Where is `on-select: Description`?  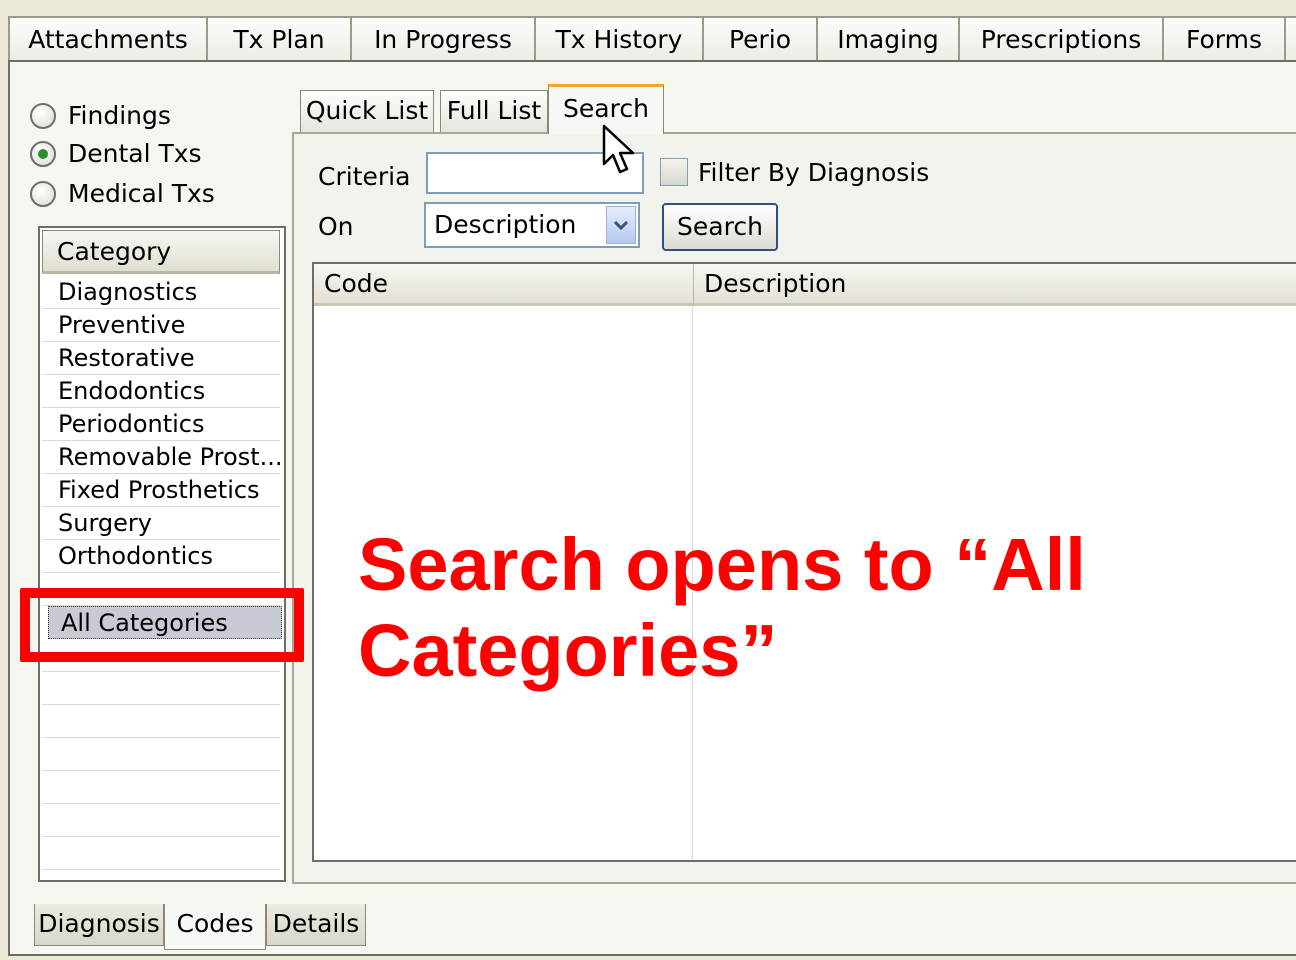
on-select: Description is located at coordinates (532, 225).